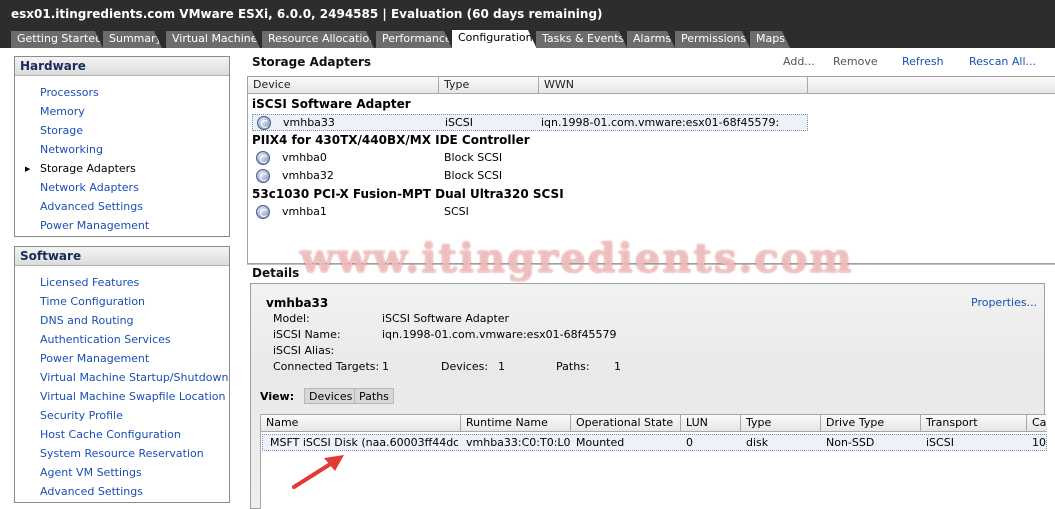  What do you see at coordinates (499, 334) in the screenshot?
I see `iscsi-name-value: iqn.1998-01.com.vmware:esx01-68f45579` at bounding box center [499, 334].